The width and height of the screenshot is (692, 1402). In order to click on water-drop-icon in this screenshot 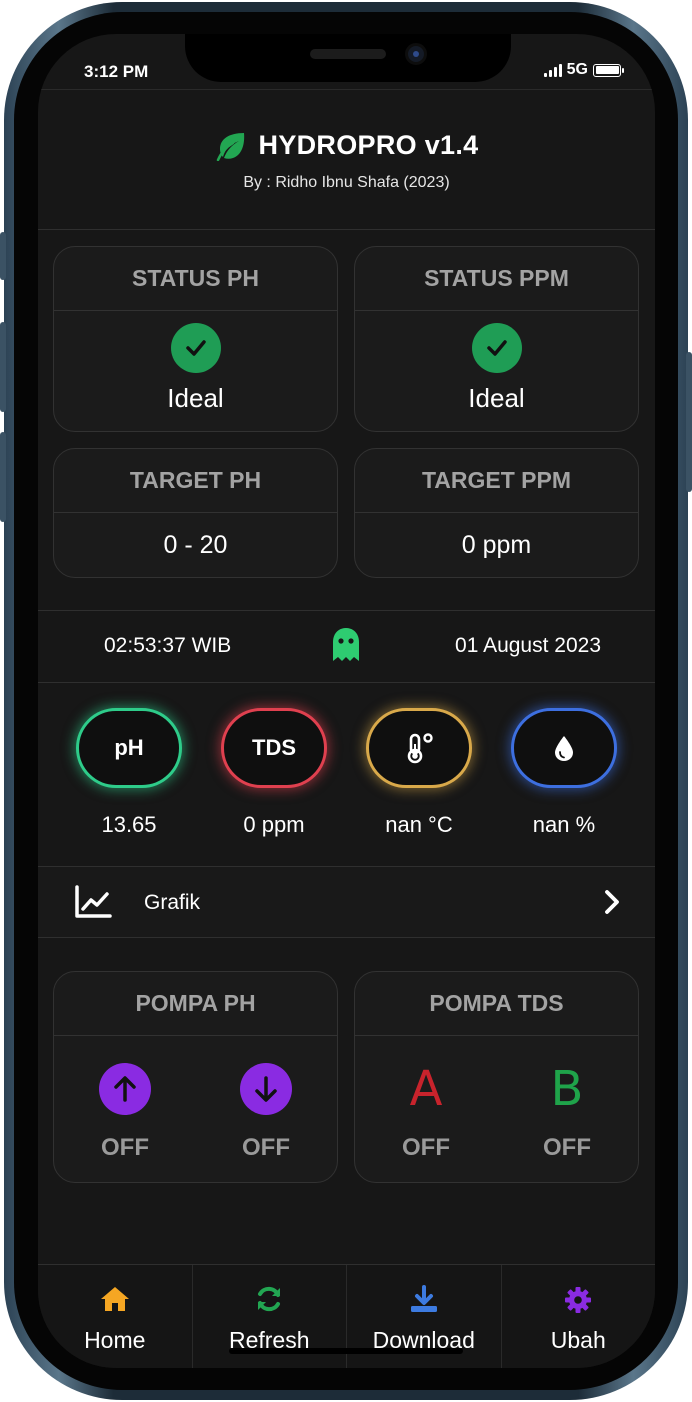, I will do `click(564, 748)`.